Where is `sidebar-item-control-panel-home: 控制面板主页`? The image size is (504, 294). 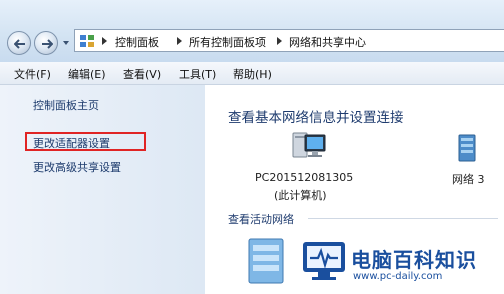
sidebar-item-control-panel-home: 控制面板主页 is located at coordinates (66, 105).